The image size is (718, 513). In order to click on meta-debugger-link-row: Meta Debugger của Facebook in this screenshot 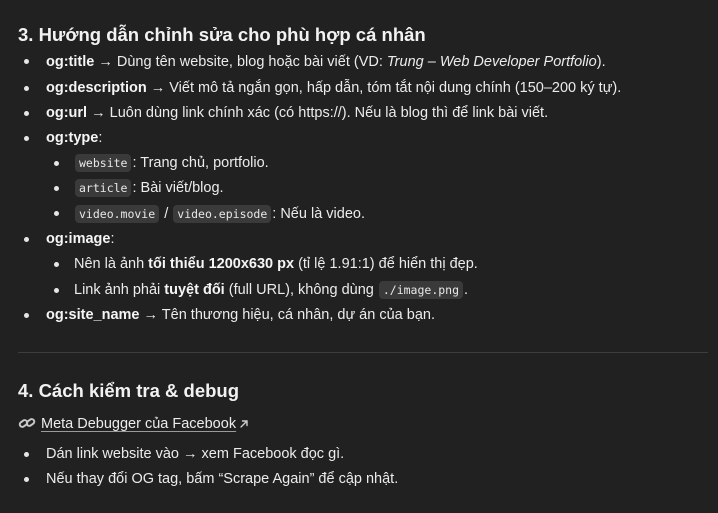, I will do `click(145, 424)`.